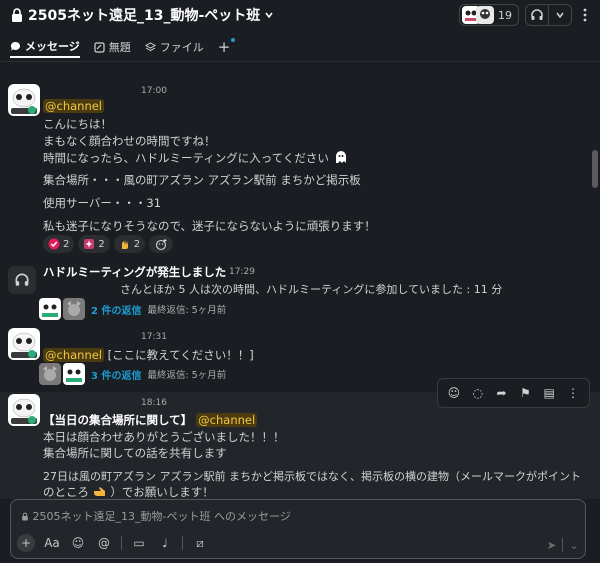  Describe the element at coordinates (139, 543) in the screenshot. I see `video-icon: ▭` at that location.